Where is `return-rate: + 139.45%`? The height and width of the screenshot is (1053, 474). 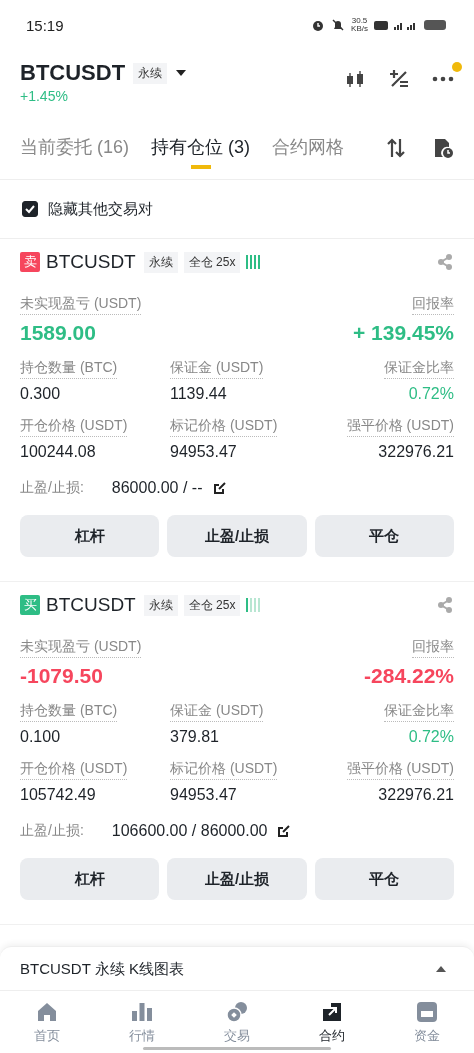
return-rate: + 139.45% is located at coordinates (403, 333).